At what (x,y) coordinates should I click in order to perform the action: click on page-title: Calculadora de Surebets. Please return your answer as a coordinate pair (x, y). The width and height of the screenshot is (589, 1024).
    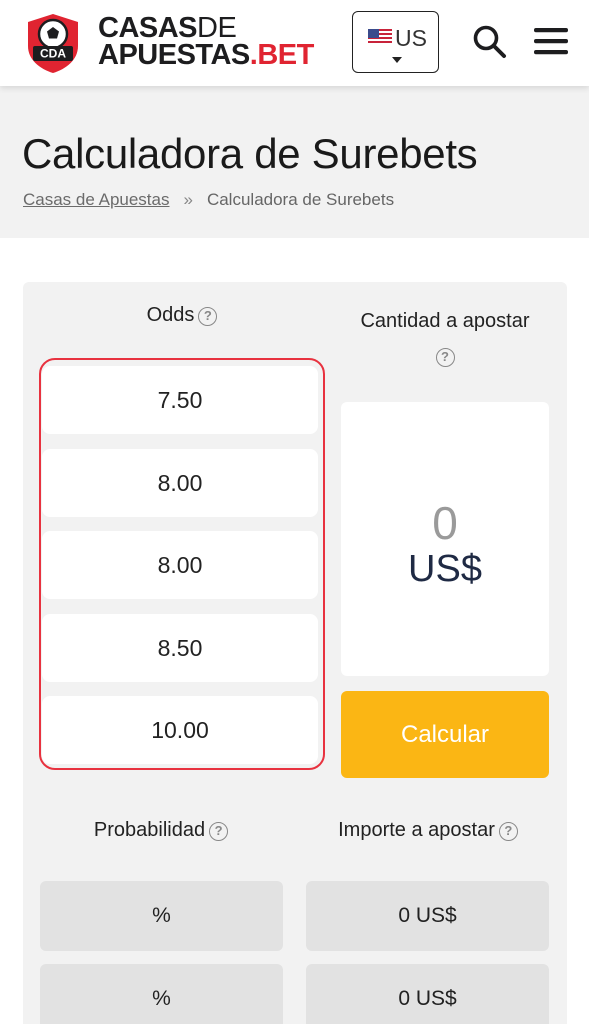
    Looking at the image, I should click on (250, 153).